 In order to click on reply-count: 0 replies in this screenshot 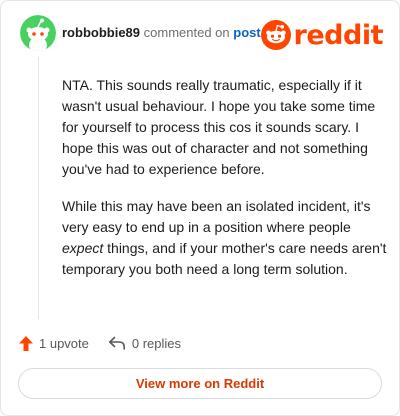, I will do `click(156, 343)`.